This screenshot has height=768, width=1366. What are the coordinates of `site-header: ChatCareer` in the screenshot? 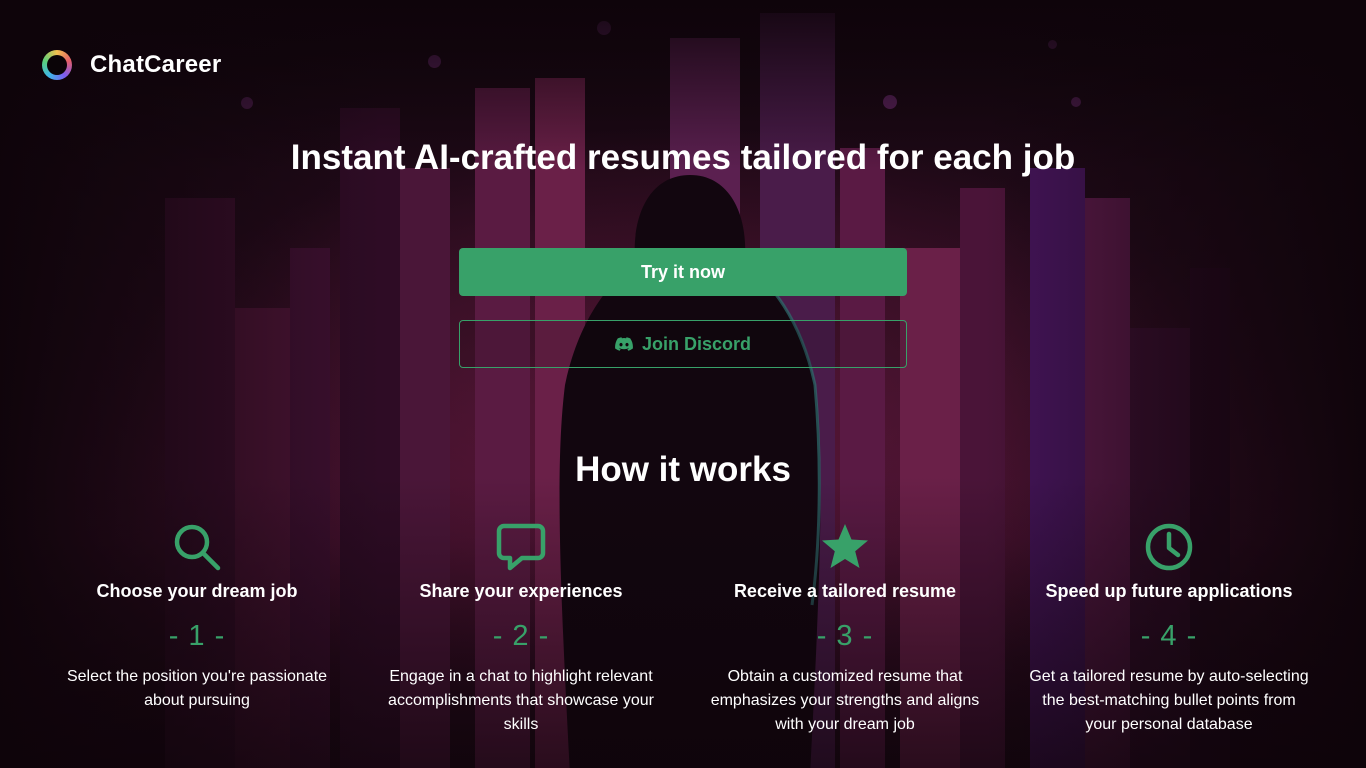 It's located at (131, 65).